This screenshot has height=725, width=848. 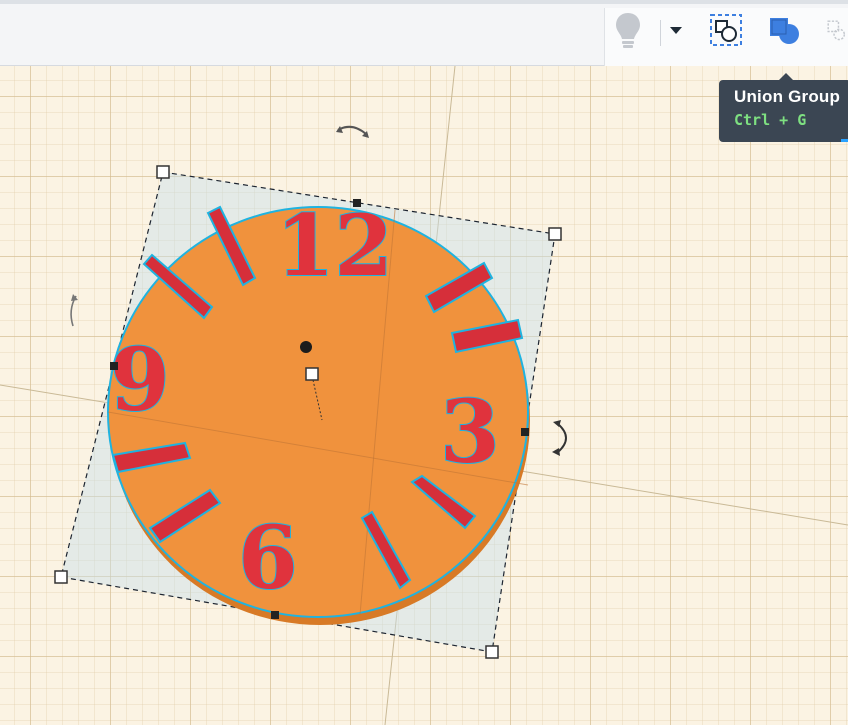 What do you see at coordinates (357, 203) in the screenshot?
I see `edge-handle-top` at bounding box center [357, 203].